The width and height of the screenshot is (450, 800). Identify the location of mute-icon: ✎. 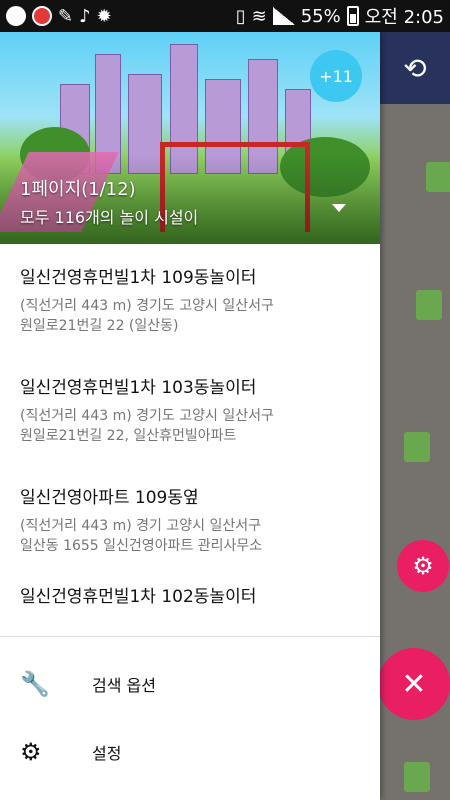
(66, 16).